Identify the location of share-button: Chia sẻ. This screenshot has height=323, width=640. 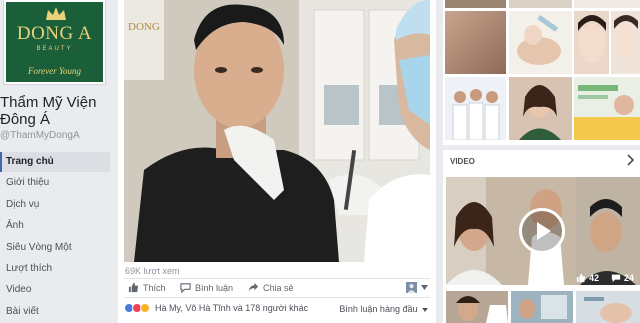
(271, 287).